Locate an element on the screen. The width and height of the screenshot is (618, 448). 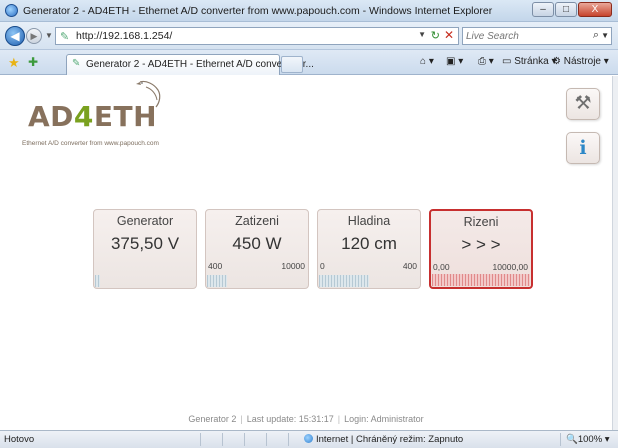
address-dropdown-icon: ▼ is located at coordinates (422, 34).